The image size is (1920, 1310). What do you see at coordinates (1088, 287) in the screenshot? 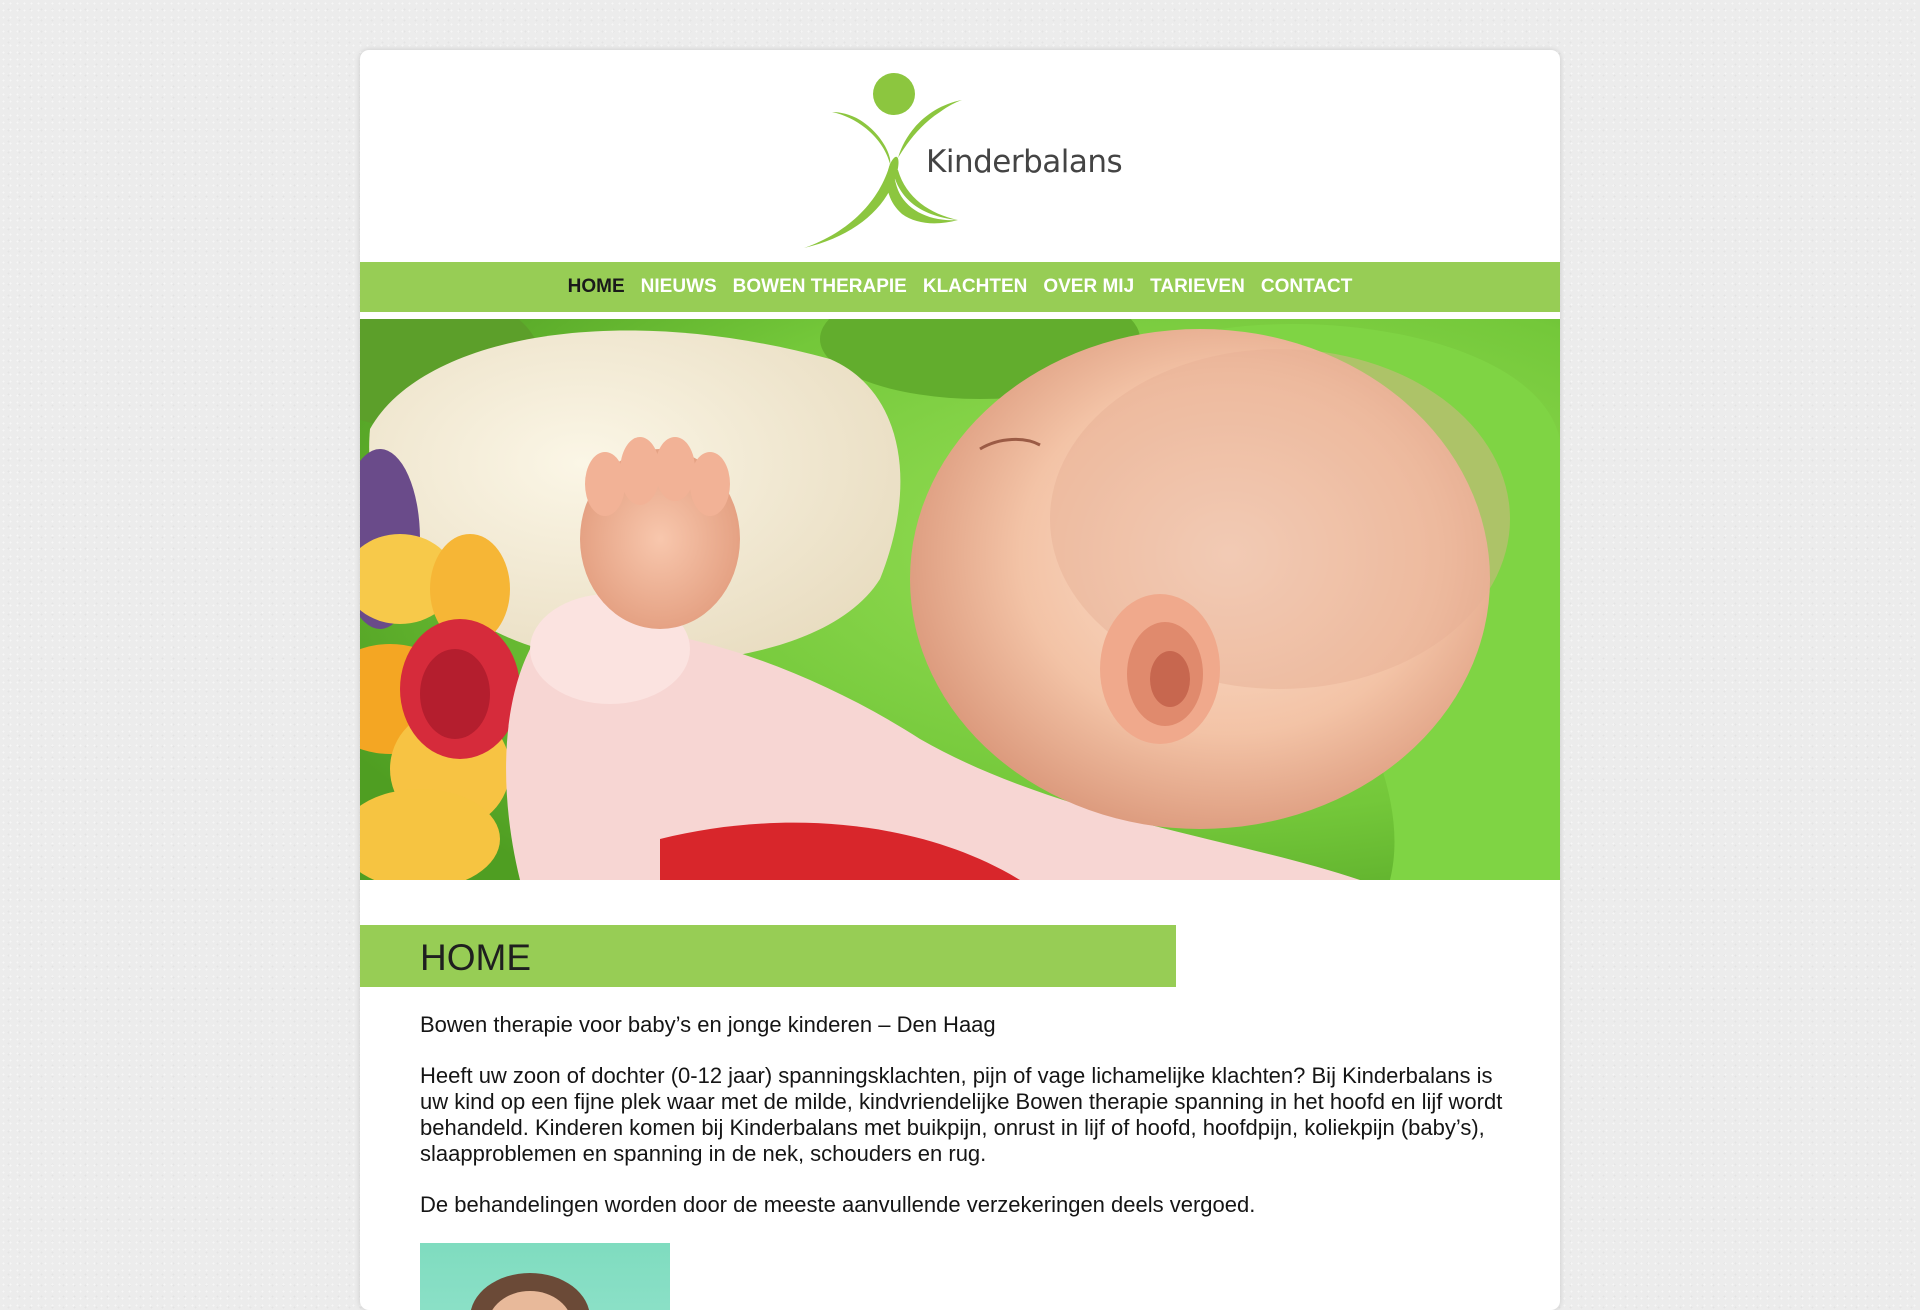
I see `nav-item-over-mij: OVER MIJ` at bounding box center [1088, 287].